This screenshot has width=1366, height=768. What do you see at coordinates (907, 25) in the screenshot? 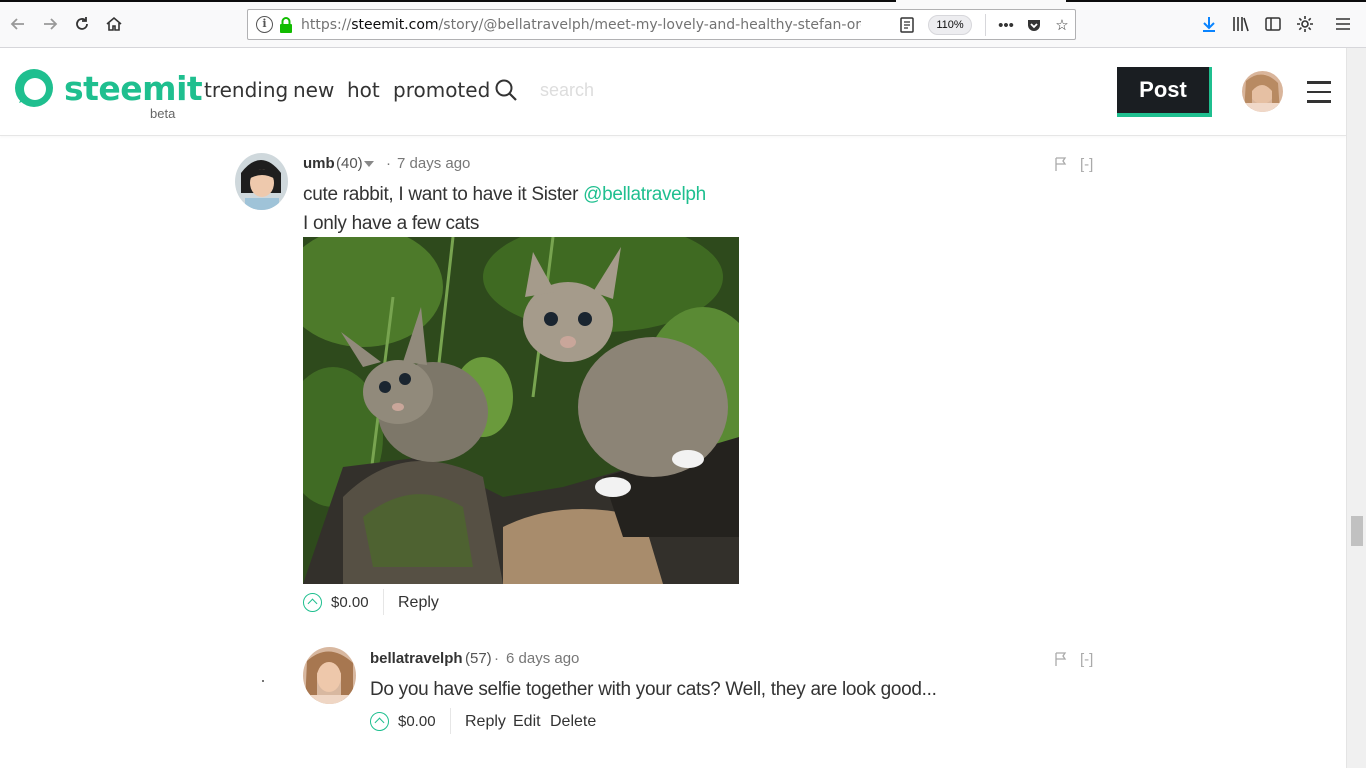
I see `reader-view-icon` at bounding box center [907, 25].